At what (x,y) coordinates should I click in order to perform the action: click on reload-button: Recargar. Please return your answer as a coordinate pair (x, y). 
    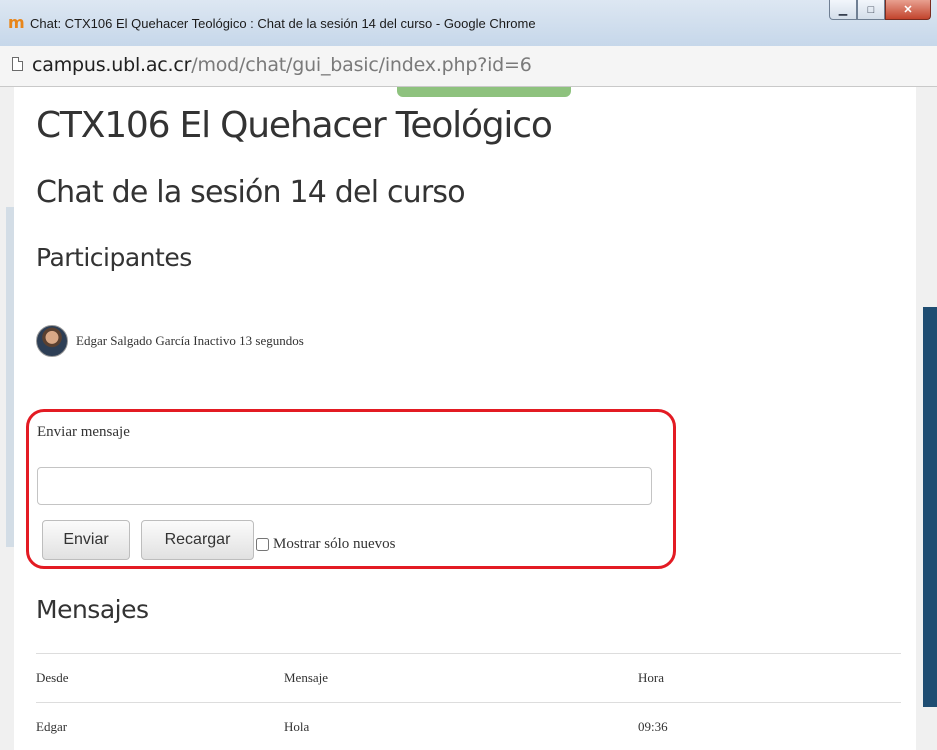
    Looking at the image, I should click on (197, 540).